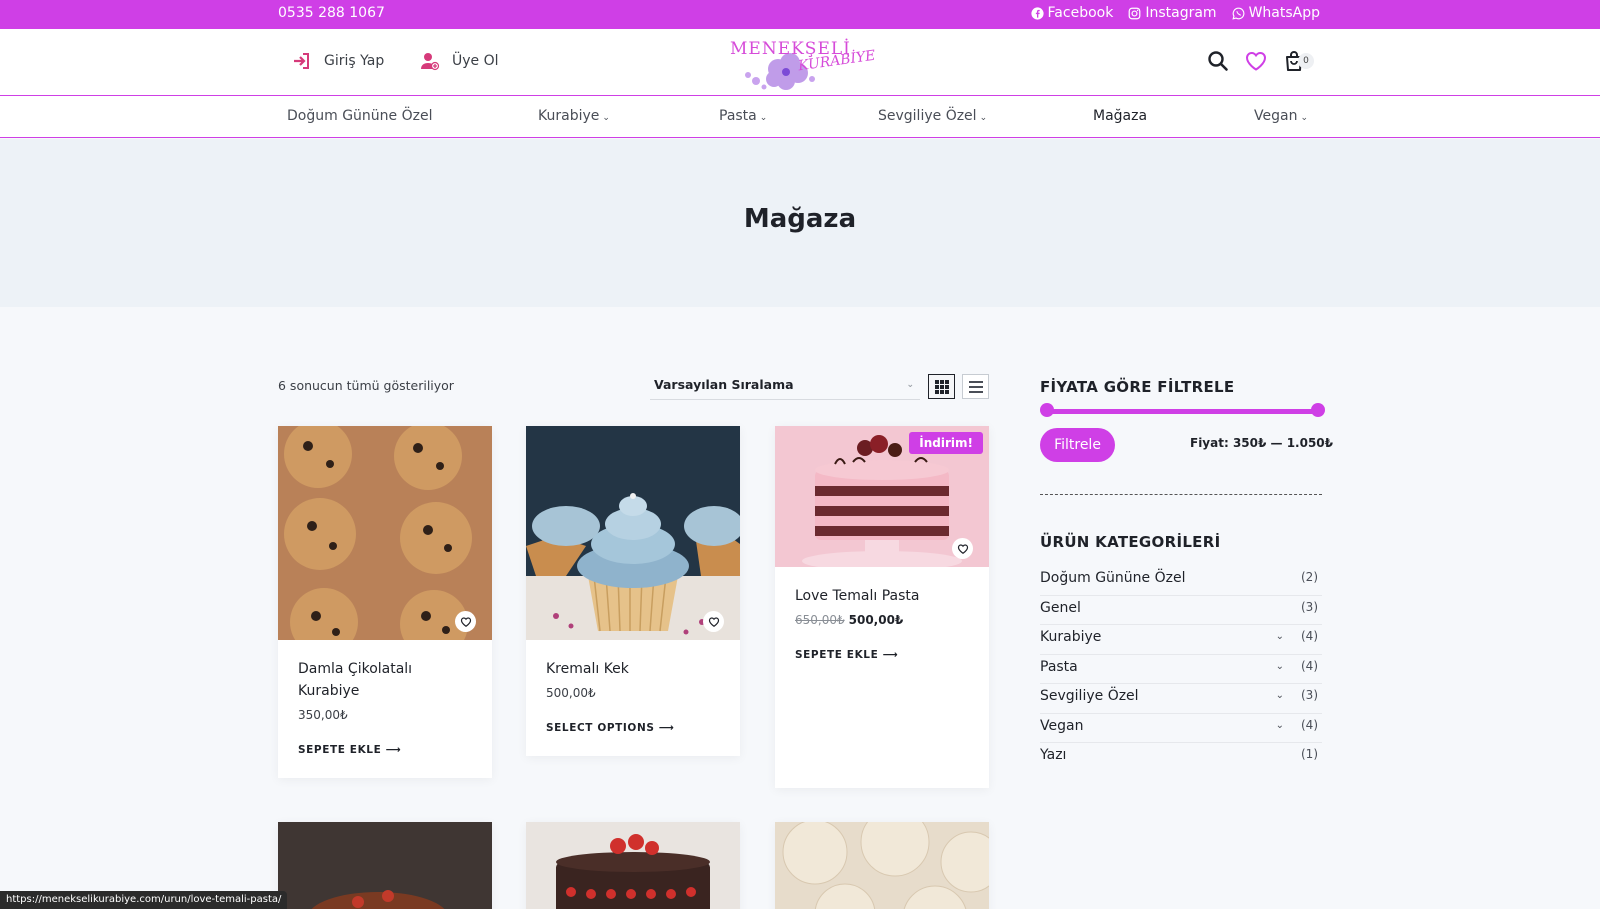 This screenshot has width=1600, height=909. I want to click on cta-label: SELECT OPTIONS, so click(600, 728).